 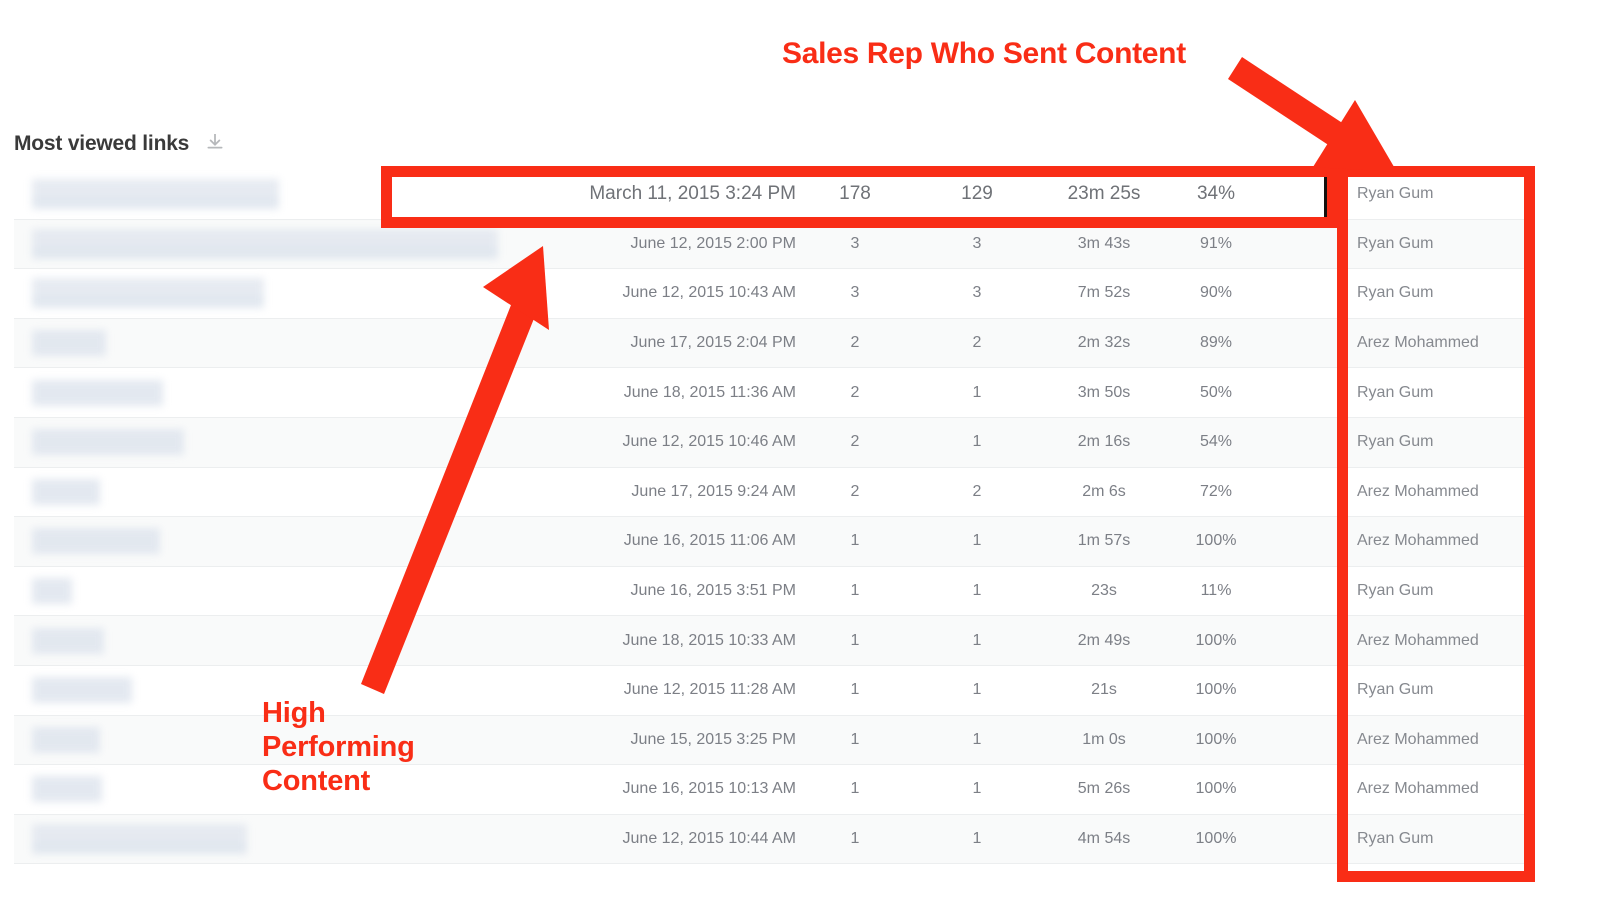 What do you see at coordinates (977, 293) in the screenshot?
I see `unique-views-cell: 3` at bounding box center [977, 293].